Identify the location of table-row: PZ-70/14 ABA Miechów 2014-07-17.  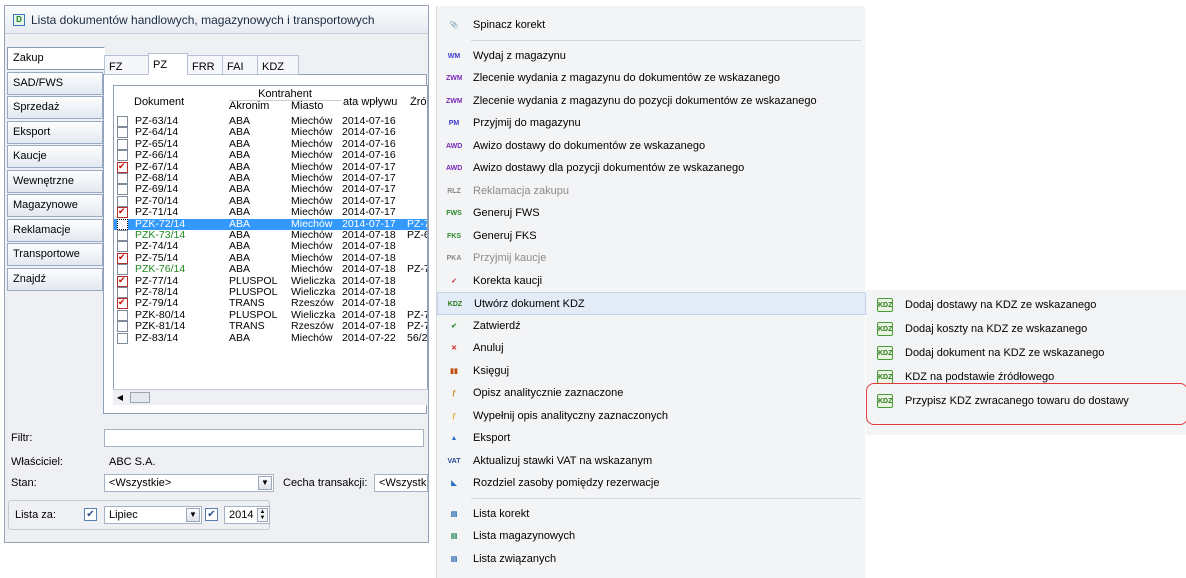
(270, 201).